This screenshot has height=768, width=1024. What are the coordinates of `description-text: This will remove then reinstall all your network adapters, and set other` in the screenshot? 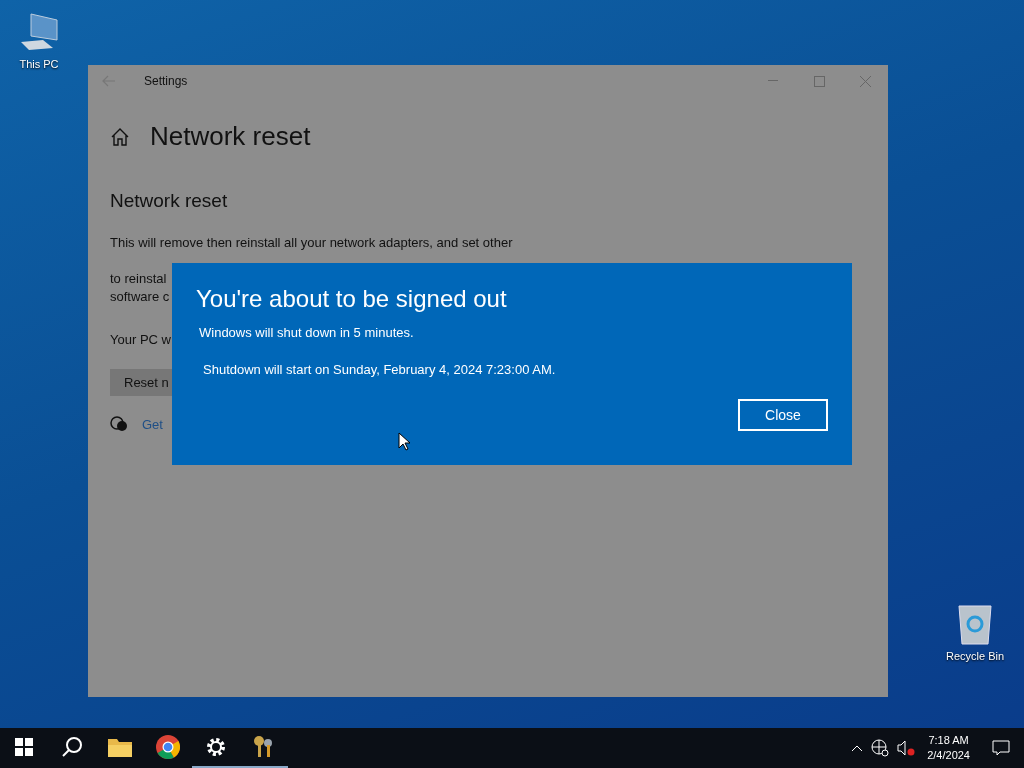 It's located at (311, 243).